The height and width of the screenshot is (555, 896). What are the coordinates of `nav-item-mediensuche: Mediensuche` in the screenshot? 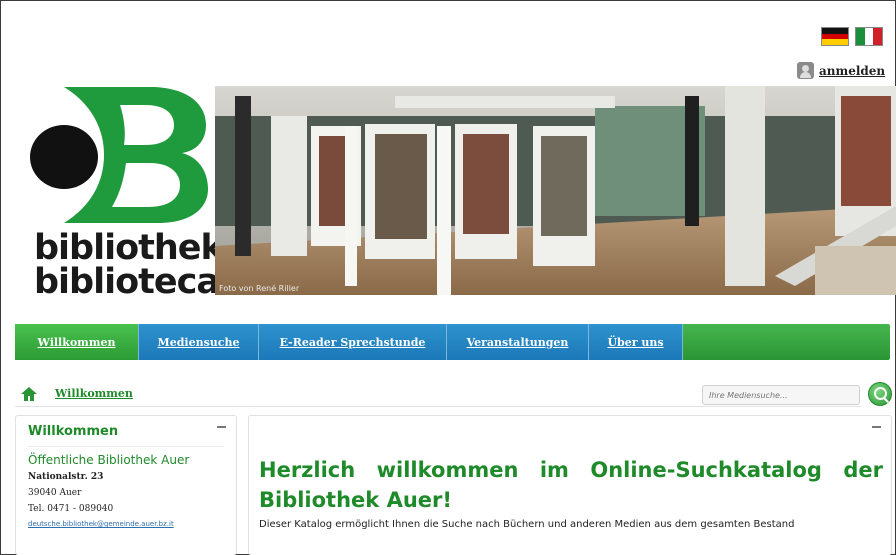 It's located at (199, 342).